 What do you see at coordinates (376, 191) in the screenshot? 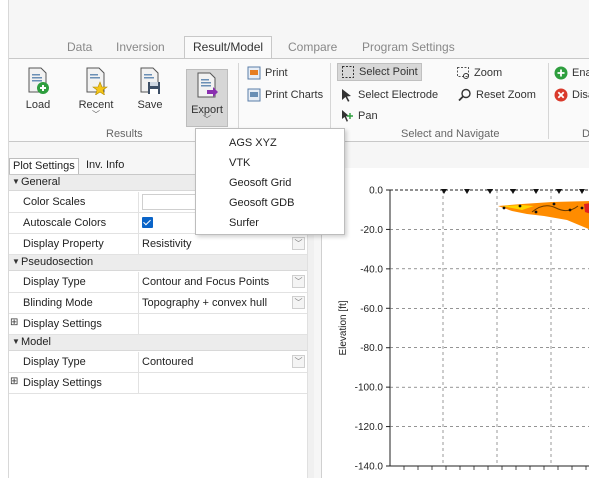
I see `y-tick-label: 0.0` at bounding box center [376, 191].